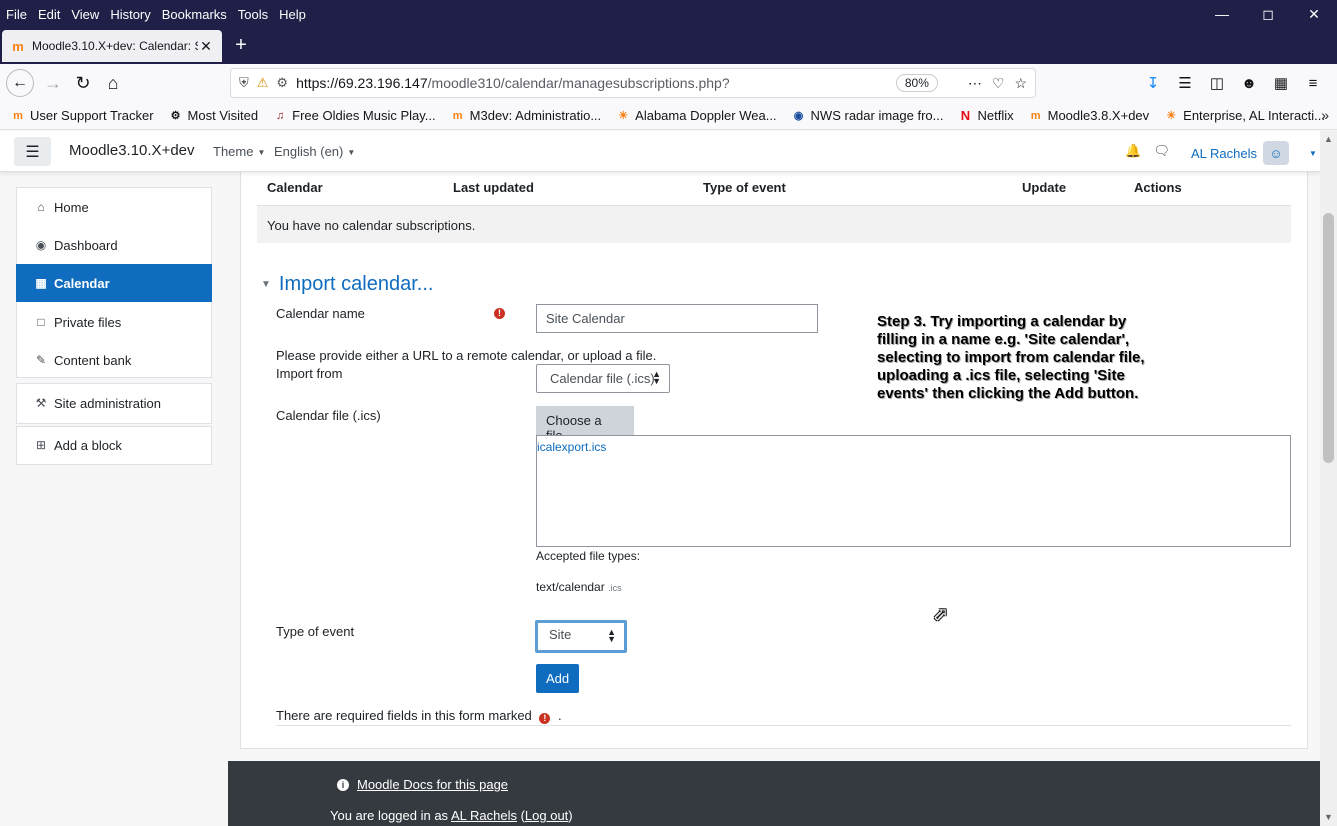 Image resolution: width=1337 pixels, height=826 pixels. I want to click on select-arrows-icon: ▲ ▼, so click(611, 635).